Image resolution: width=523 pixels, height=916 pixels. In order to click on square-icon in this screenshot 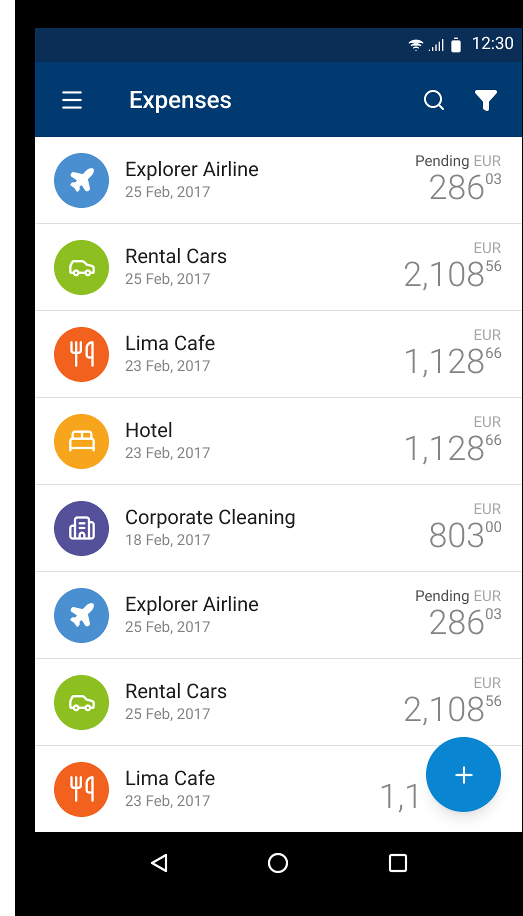, I will do `click(398, 863)`.